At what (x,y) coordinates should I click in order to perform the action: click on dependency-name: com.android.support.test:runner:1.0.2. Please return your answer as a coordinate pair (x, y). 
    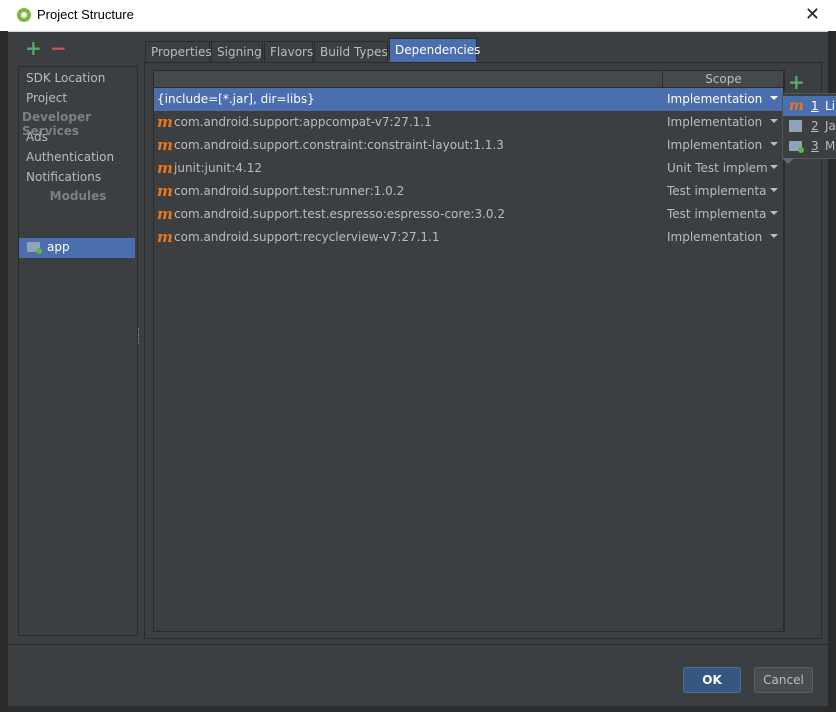
    Looking at the image, I should click on (289, 191).